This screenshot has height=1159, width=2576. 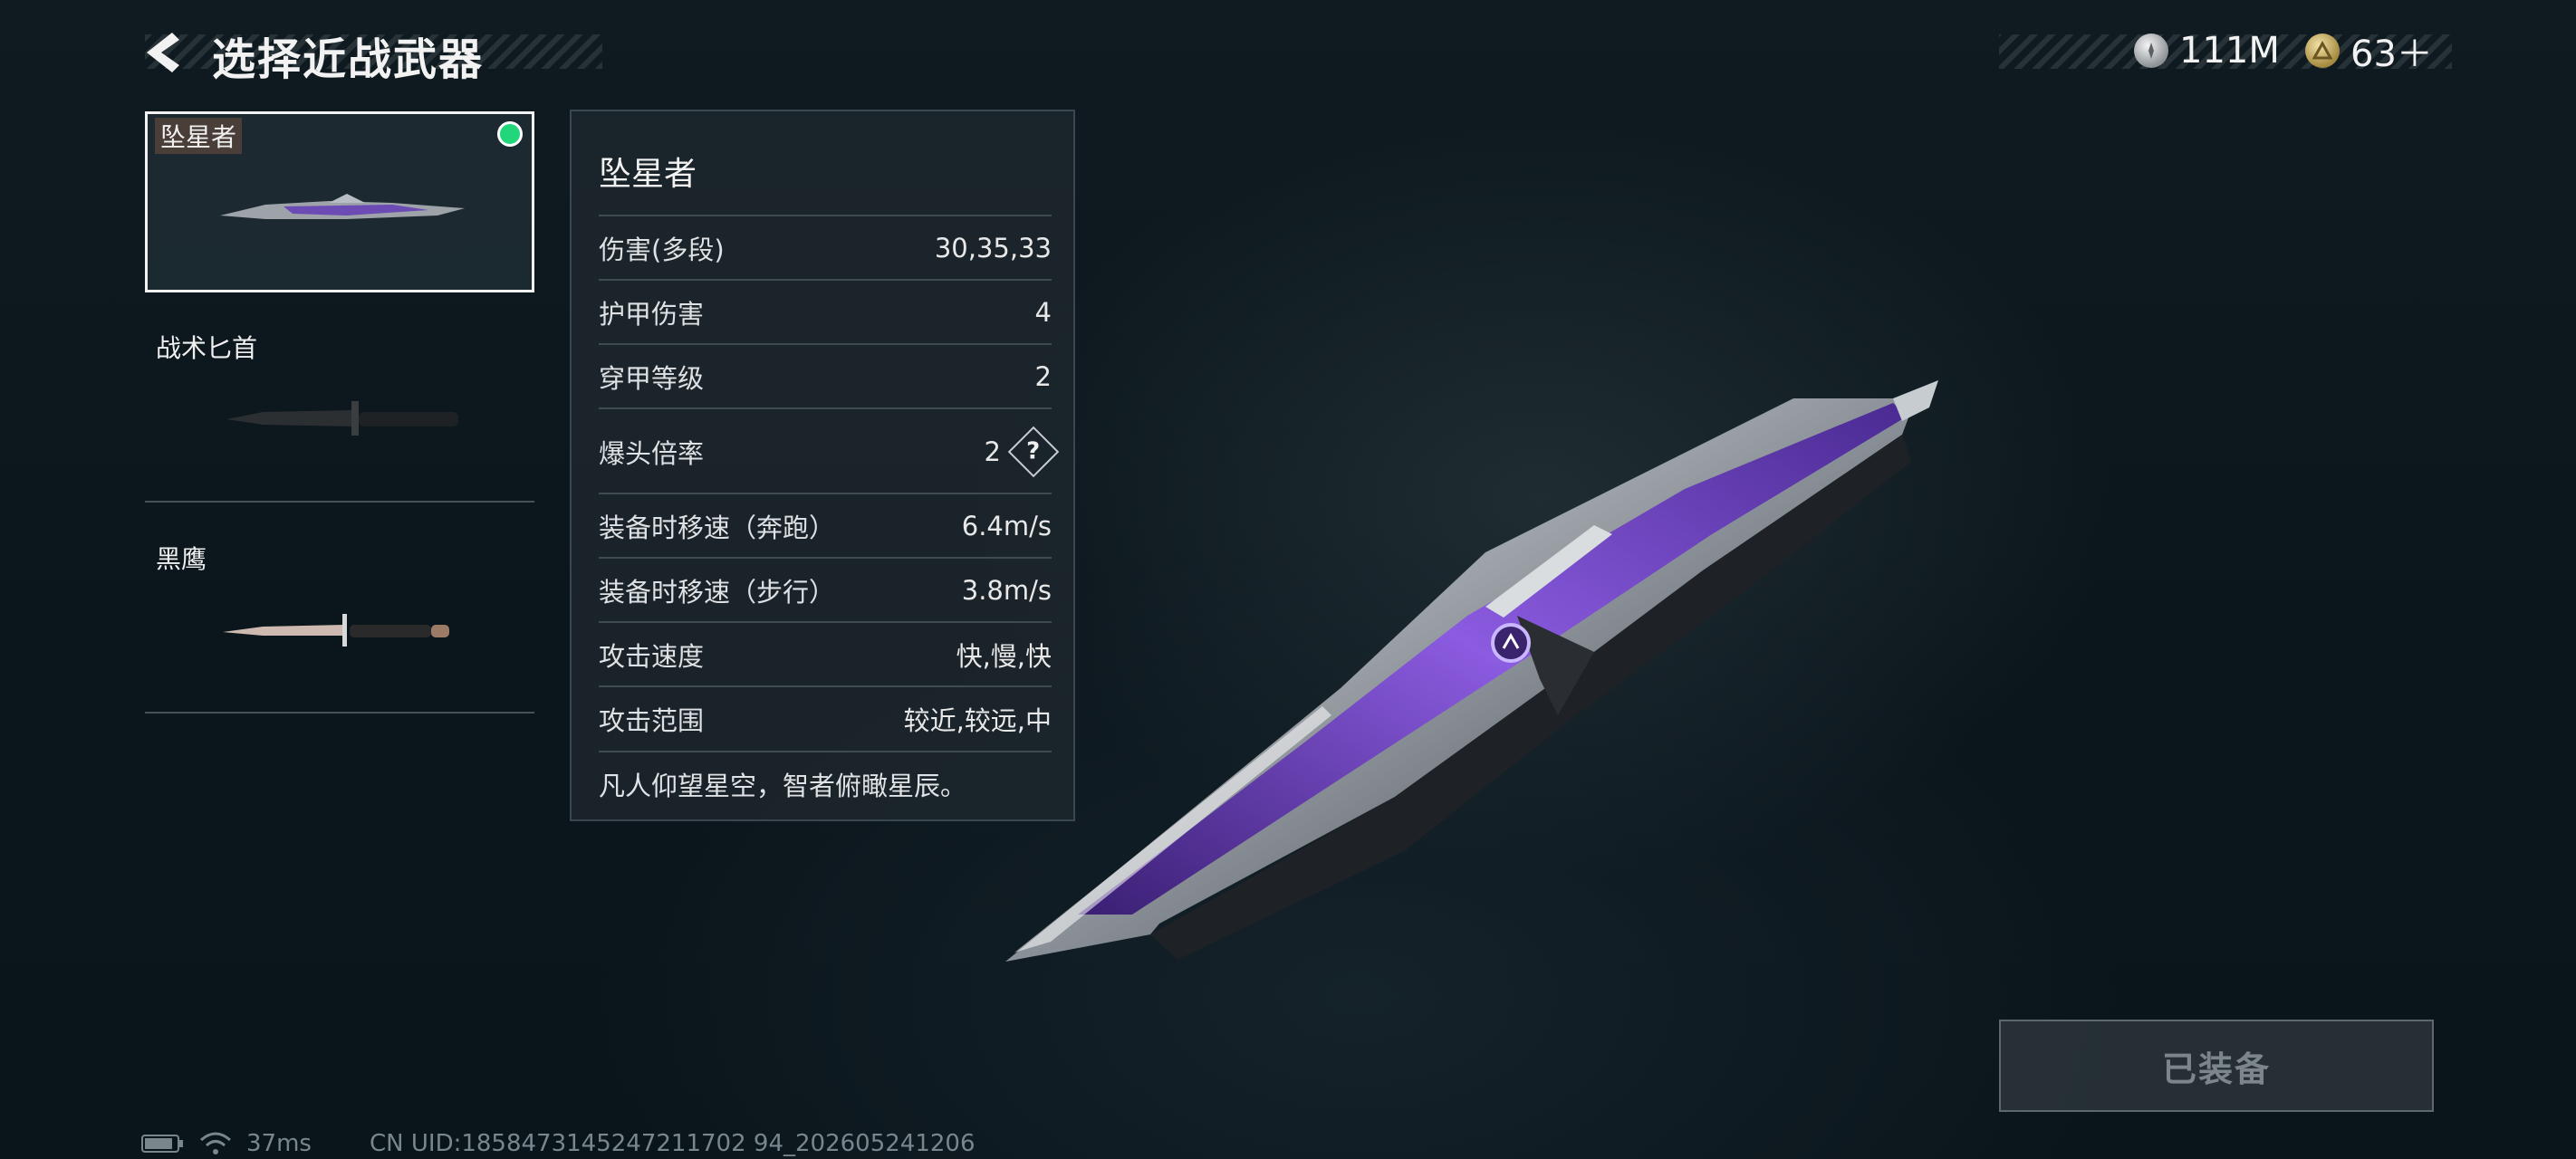 I want to click on black-hawk-knife-thumbnail, so click(x=336, y=631).